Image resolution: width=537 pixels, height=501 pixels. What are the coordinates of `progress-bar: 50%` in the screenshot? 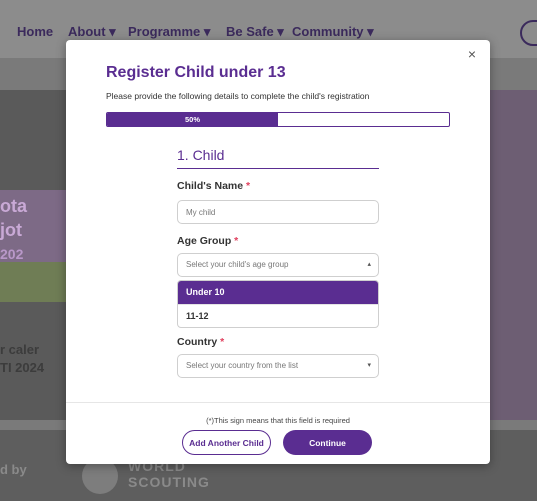 It's located at (278, 119).